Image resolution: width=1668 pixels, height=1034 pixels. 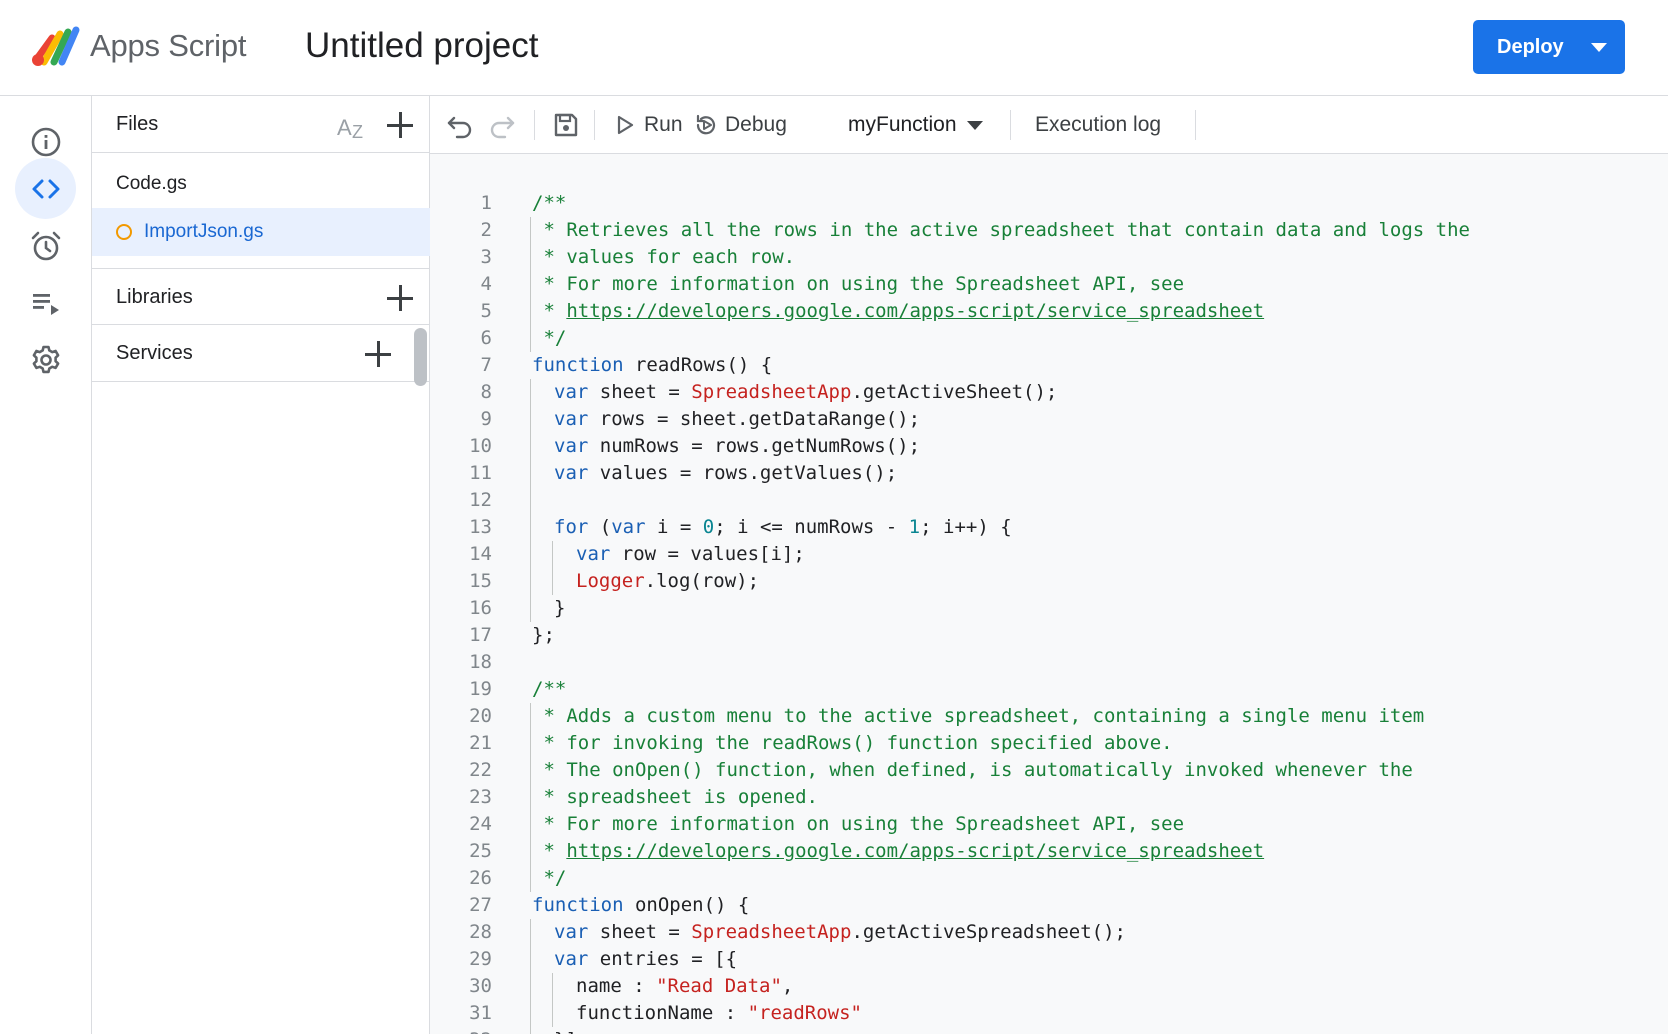 What do you see at coordinates (1049, 689) in the screenshot?
I see `code-line: 19 /**` at bounding box center [1049, 689].